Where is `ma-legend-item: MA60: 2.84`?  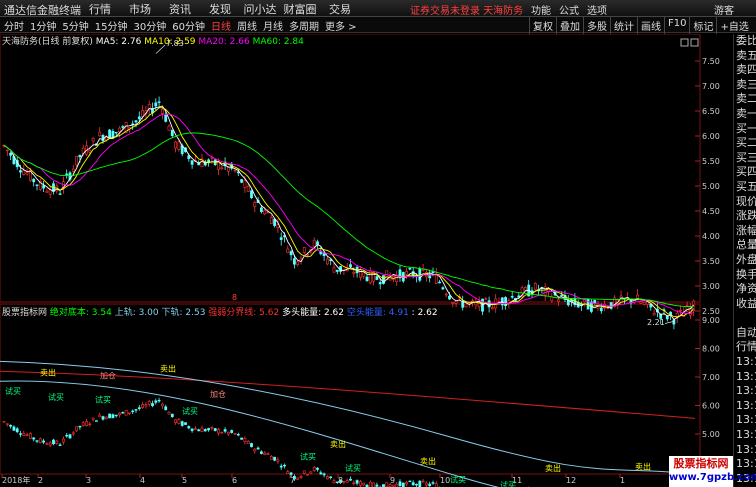 ma-legend-item: MA60: 2.84 is located at coordinates (276, 42).